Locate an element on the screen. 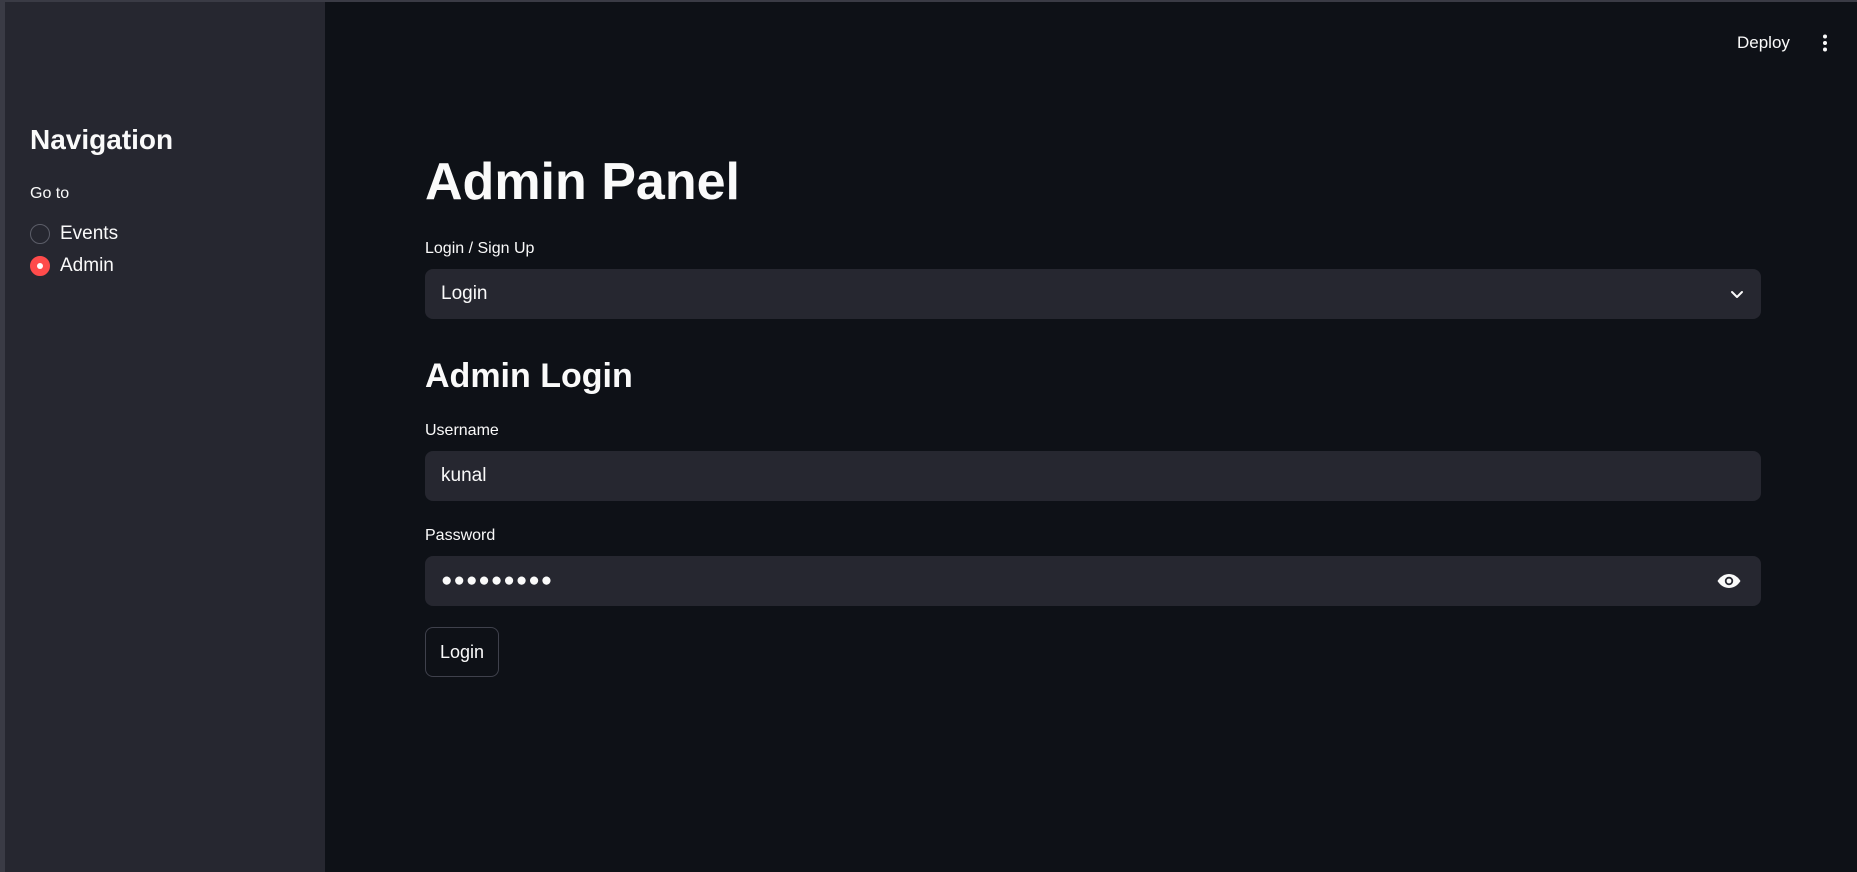 The width and height of the screenshot is (1857, 872). navigation-radio-group: Events Admin is located at coordinates (74, 250).